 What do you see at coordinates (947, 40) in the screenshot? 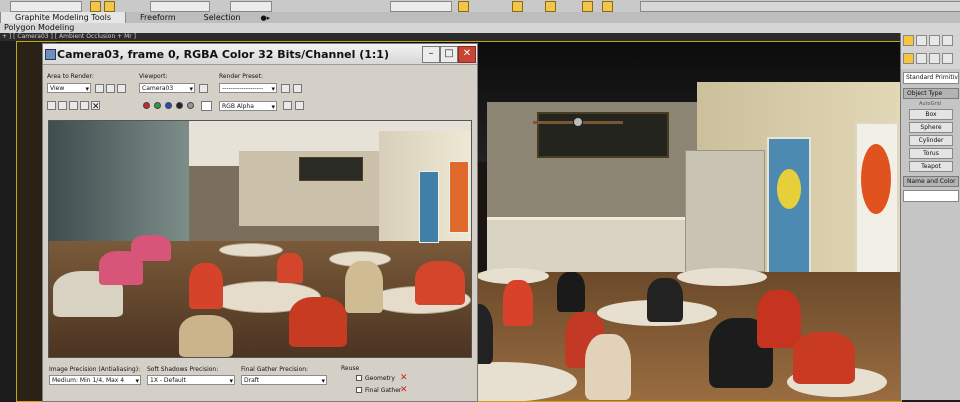
I see `motion-tab-icon` at bounding box center [947, 40].